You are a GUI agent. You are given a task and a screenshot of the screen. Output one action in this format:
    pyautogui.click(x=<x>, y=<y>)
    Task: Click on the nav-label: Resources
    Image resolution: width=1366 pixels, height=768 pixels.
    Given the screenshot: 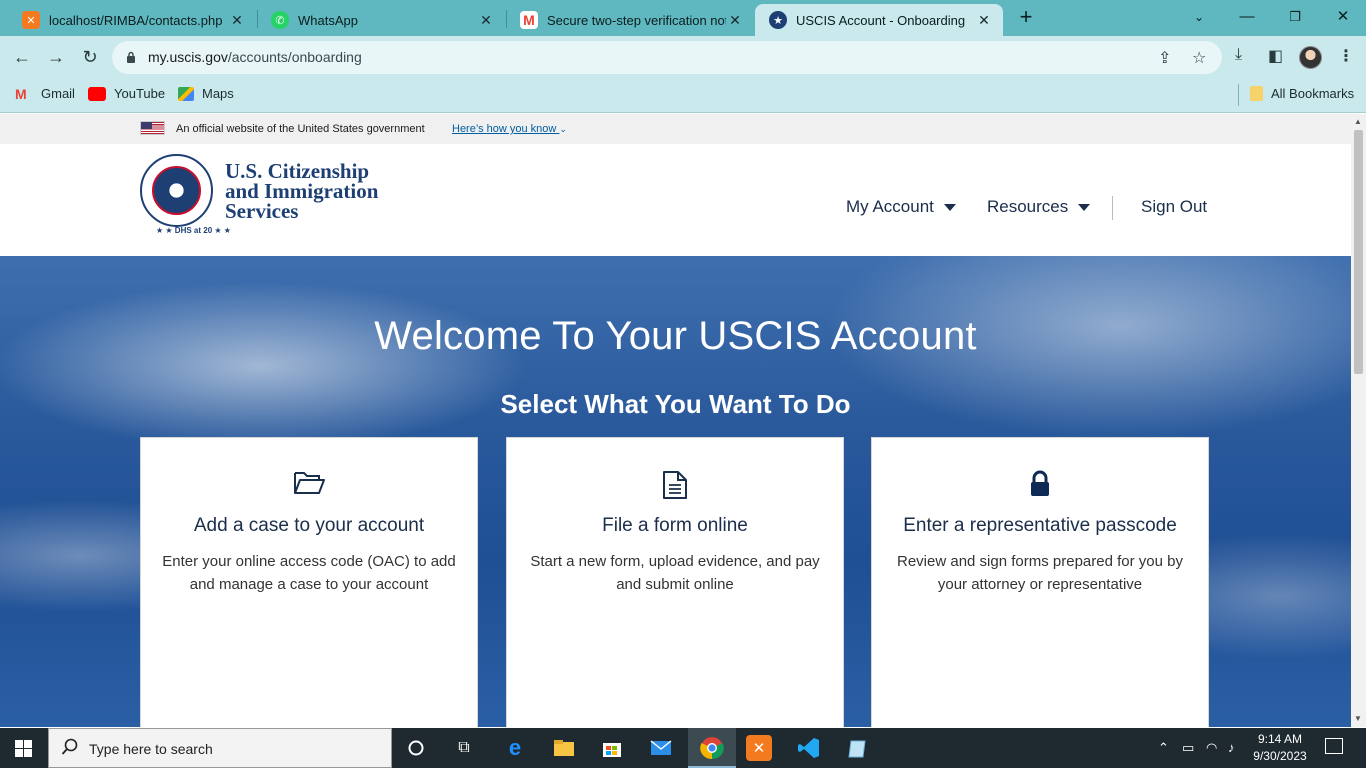 What is the action you would take?
    pyautogui.click(x=1028, y=206)
    